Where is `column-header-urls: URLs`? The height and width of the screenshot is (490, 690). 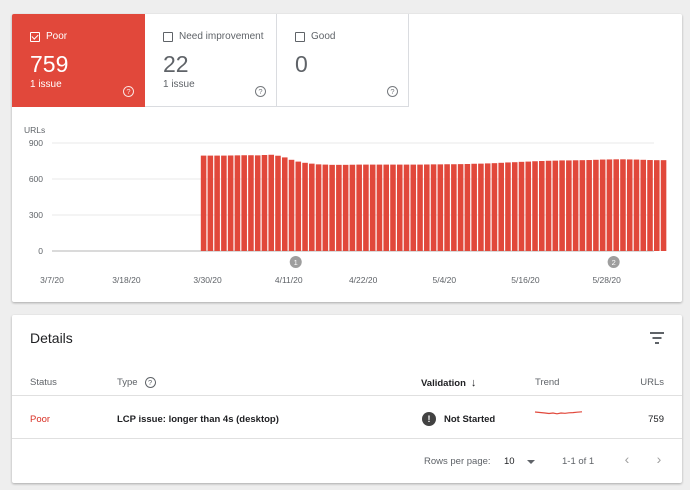
column-header-urls: URLs is located at coordinates (652, 382).